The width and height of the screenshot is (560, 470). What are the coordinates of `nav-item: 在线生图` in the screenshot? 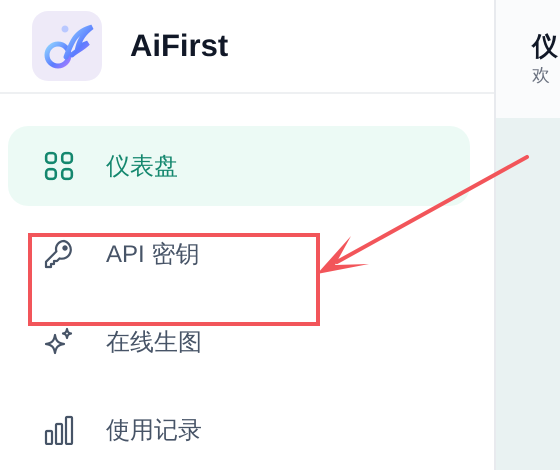 It's located at (239, 342).